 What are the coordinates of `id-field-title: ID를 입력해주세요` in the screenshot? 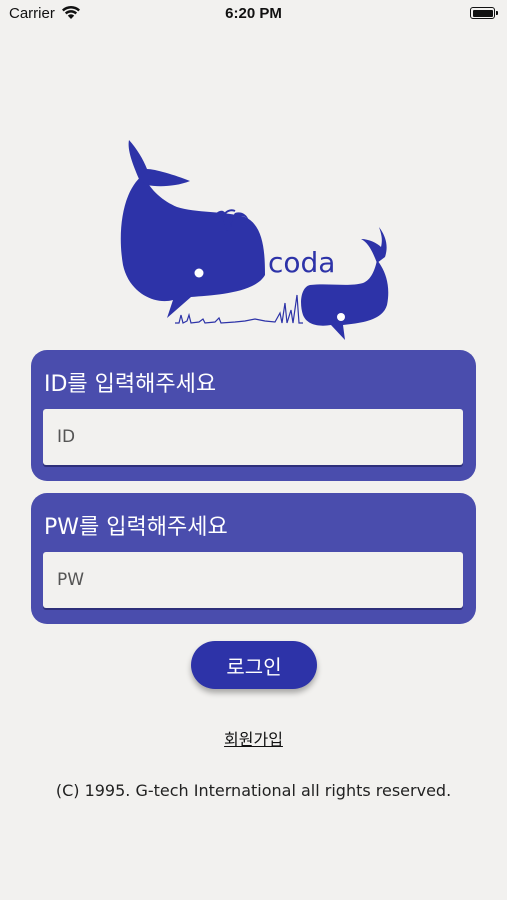 It's located at (130, 384).